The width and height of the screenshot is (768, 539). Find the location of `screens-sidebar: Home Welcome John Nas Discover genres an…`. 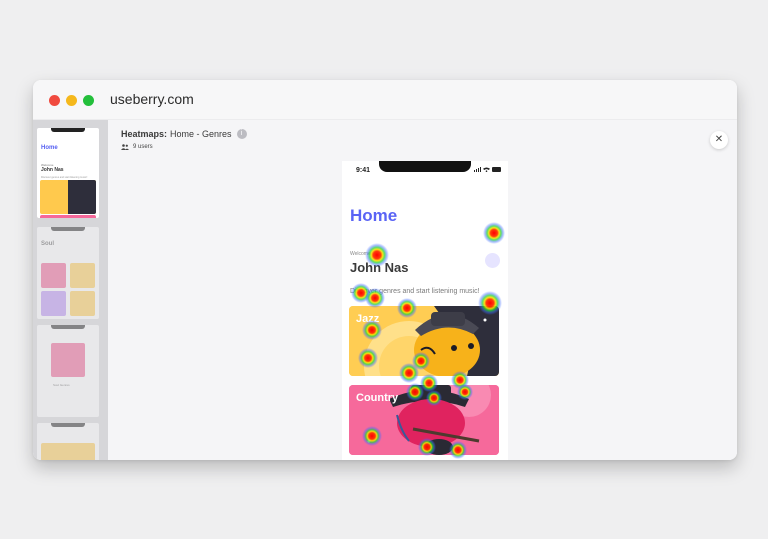

screens-sidebar: Home Welcome John Nas Discover genres an… is located at coordinates (70, 290).